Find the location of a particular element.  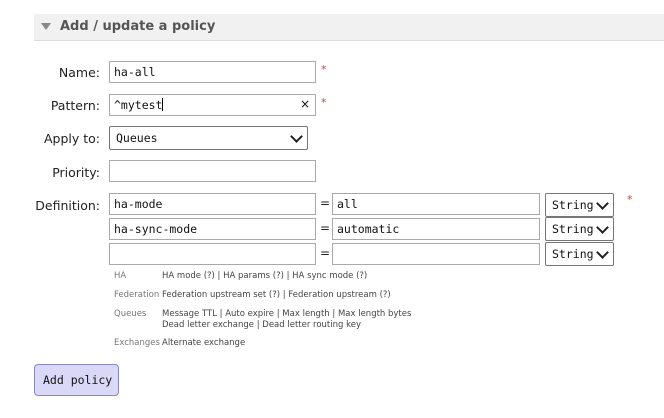

definition-value-input: automatic is located at coordinates (436, 229).